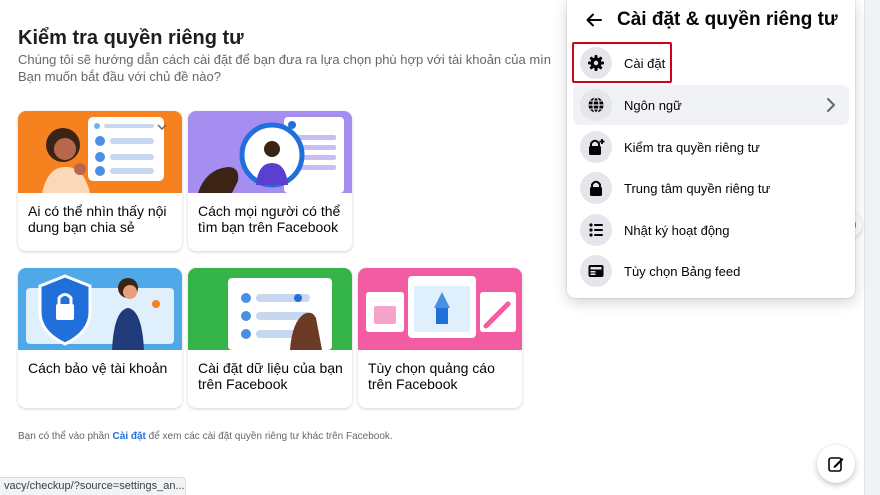 This screenshot has width=880, height=495. I want to click on menu-item-privacy-checkup: Kiểm tra quyền riêng tư, so click(711, 147).